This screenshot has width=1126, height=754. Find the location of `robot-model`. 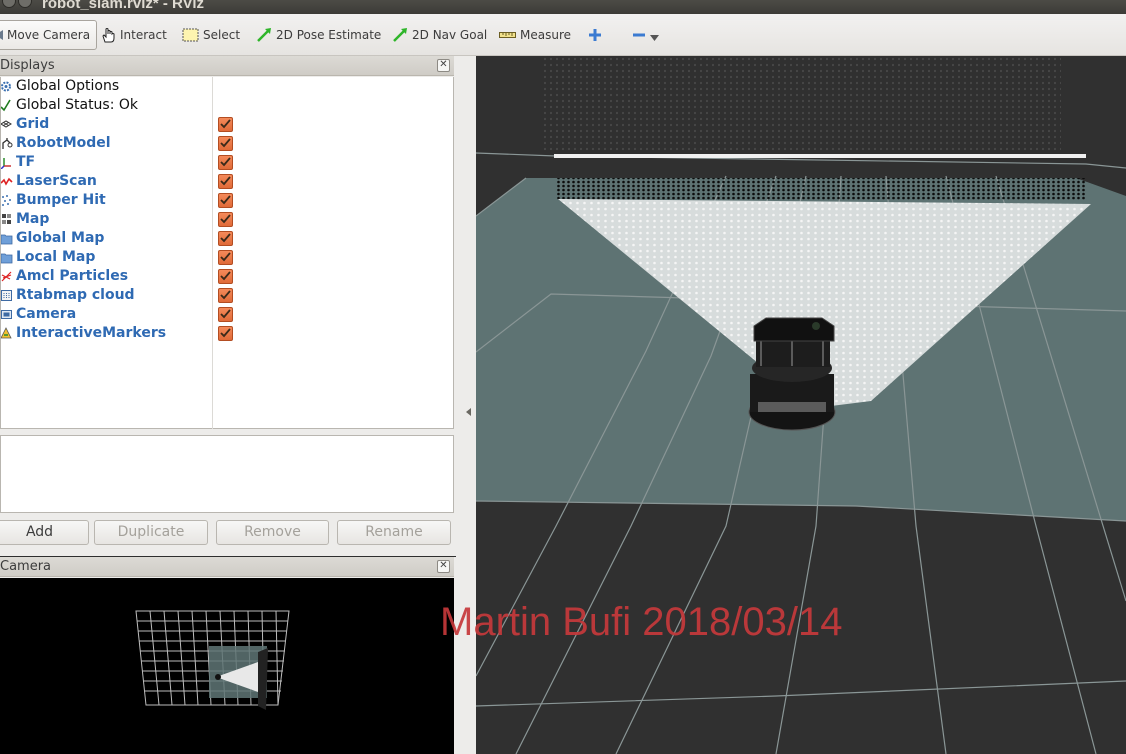

robot-model is located at coordinates (792, 374).